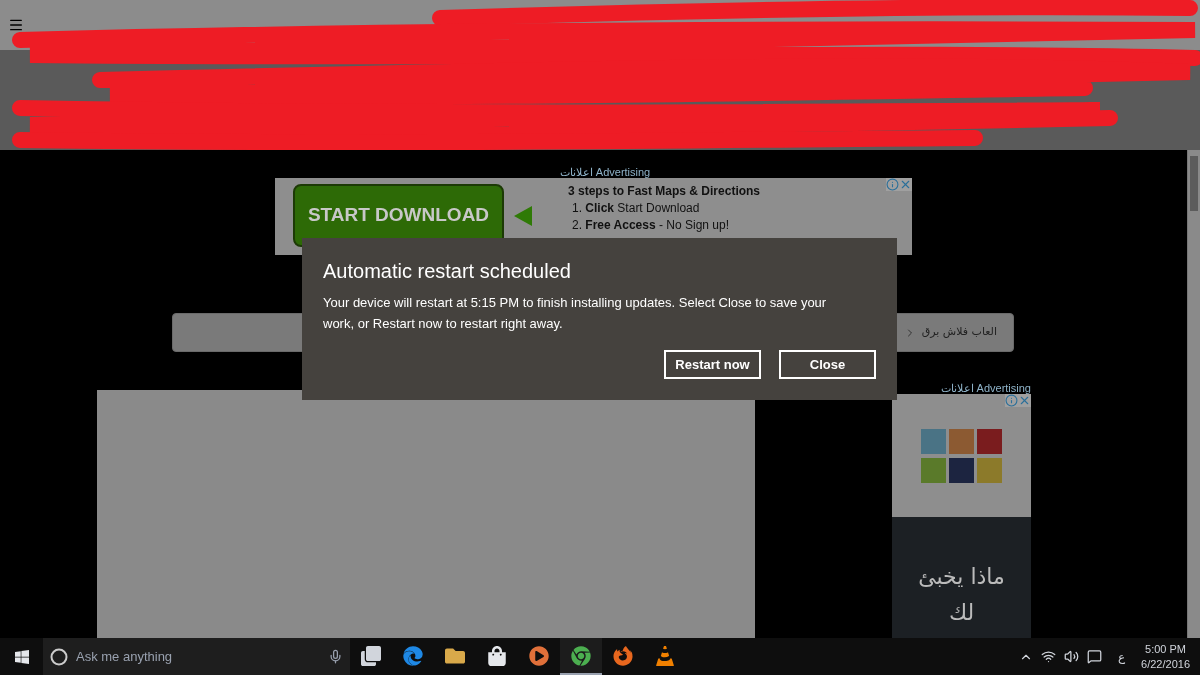 This screenshot has height=675, width=1200. What do you see at coordinates (961, 595) in the screenshot?
I see `ad-text: ماذا يخبئ لك` at bounding box center [961, 595].